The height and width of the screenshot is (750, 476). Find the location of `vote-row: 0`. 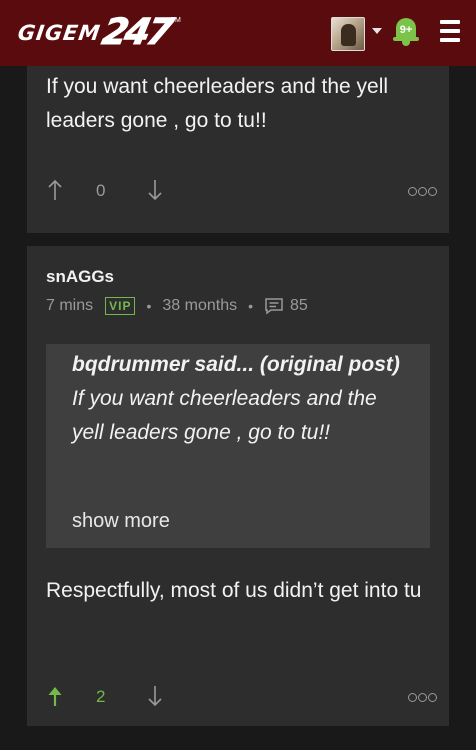

vote-row: 0 is located at coordinates (241, 191).